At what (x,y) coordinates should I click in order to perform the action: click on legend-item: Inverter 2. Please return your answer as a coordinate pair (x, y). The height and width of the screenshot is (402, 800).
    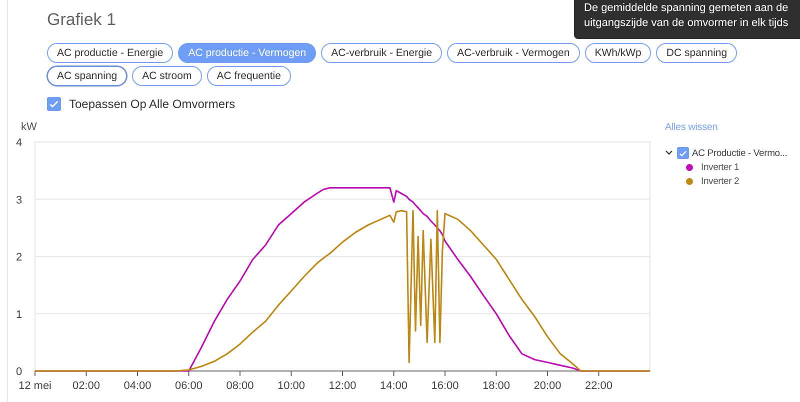
    Looking at the image, I should click on (720, 181).